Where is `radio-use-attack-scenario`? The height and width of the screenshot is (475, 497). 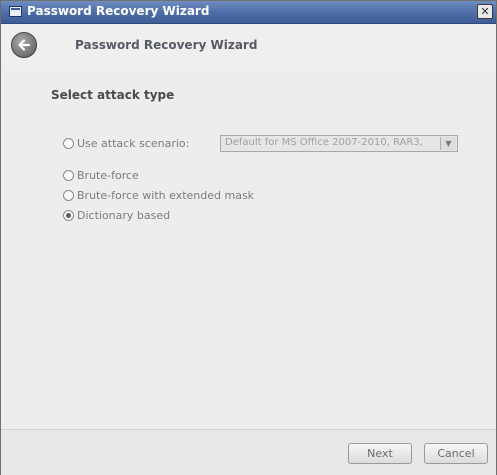 radio-use-attack-scenario is located at coordinates (68, 143).